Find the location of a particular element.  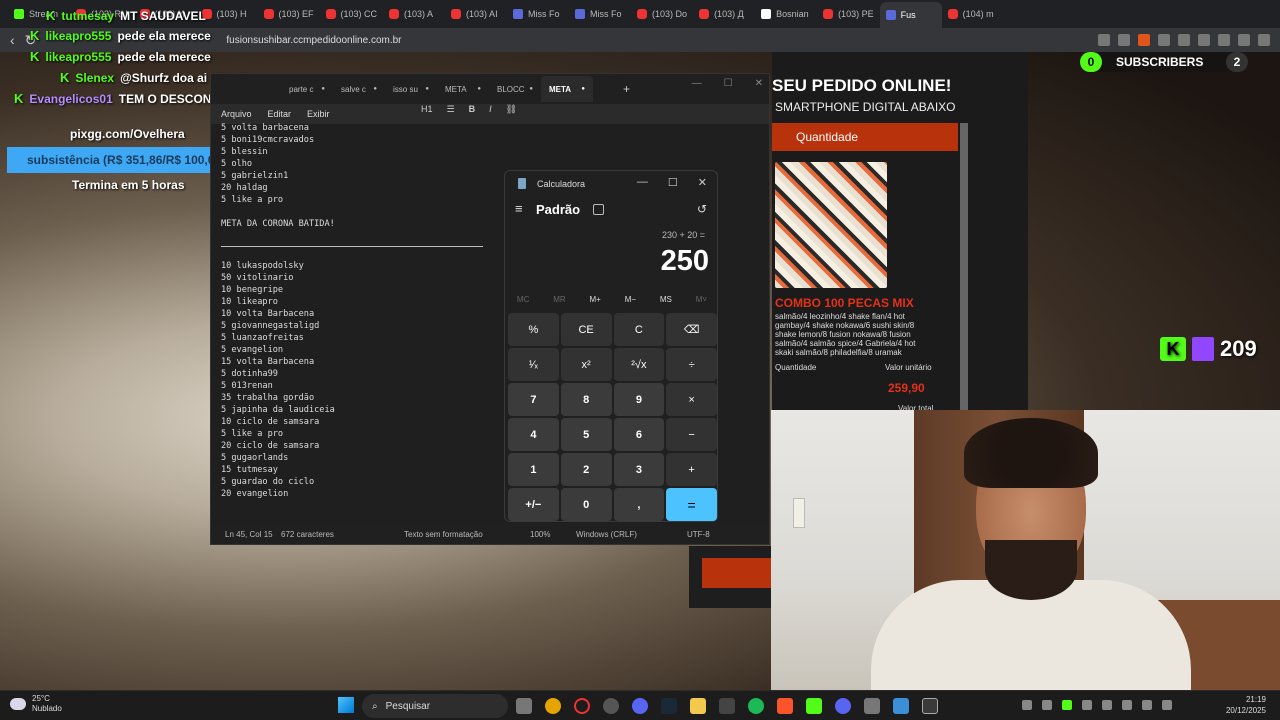

start-button is located at coordinates (346, 705).